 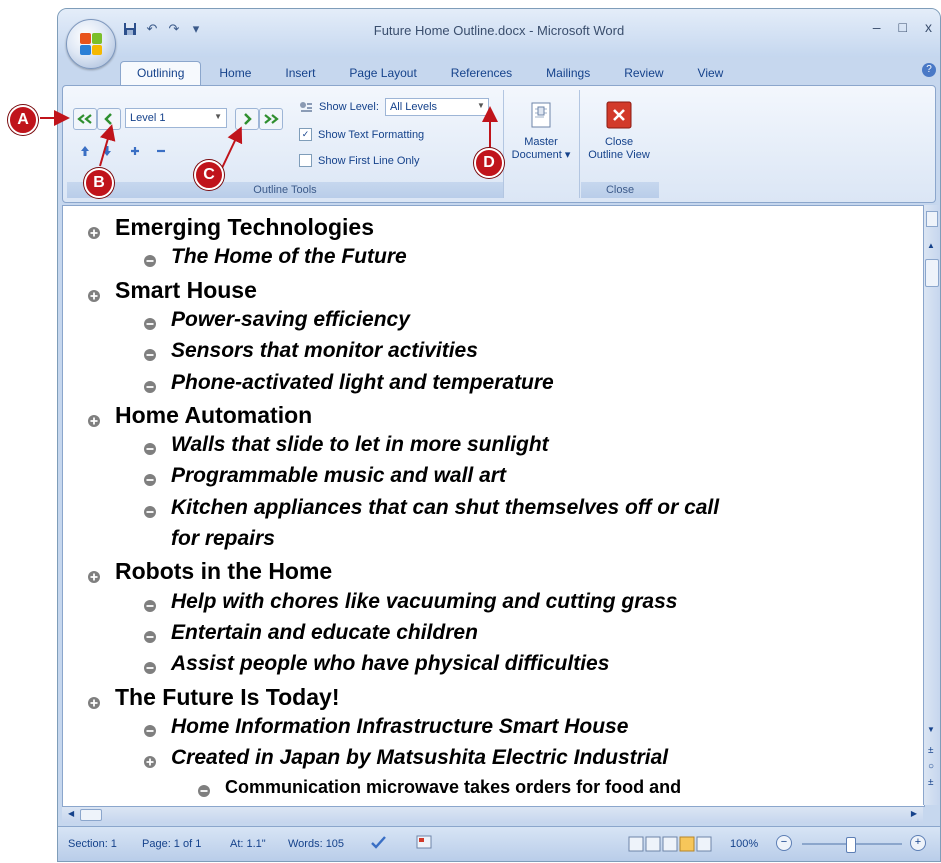 What do you see at coordinates (230, 227) in the screenshot?
I see `outline-item-level-1: Emerging Technologies` at bounding box center [230, 227].